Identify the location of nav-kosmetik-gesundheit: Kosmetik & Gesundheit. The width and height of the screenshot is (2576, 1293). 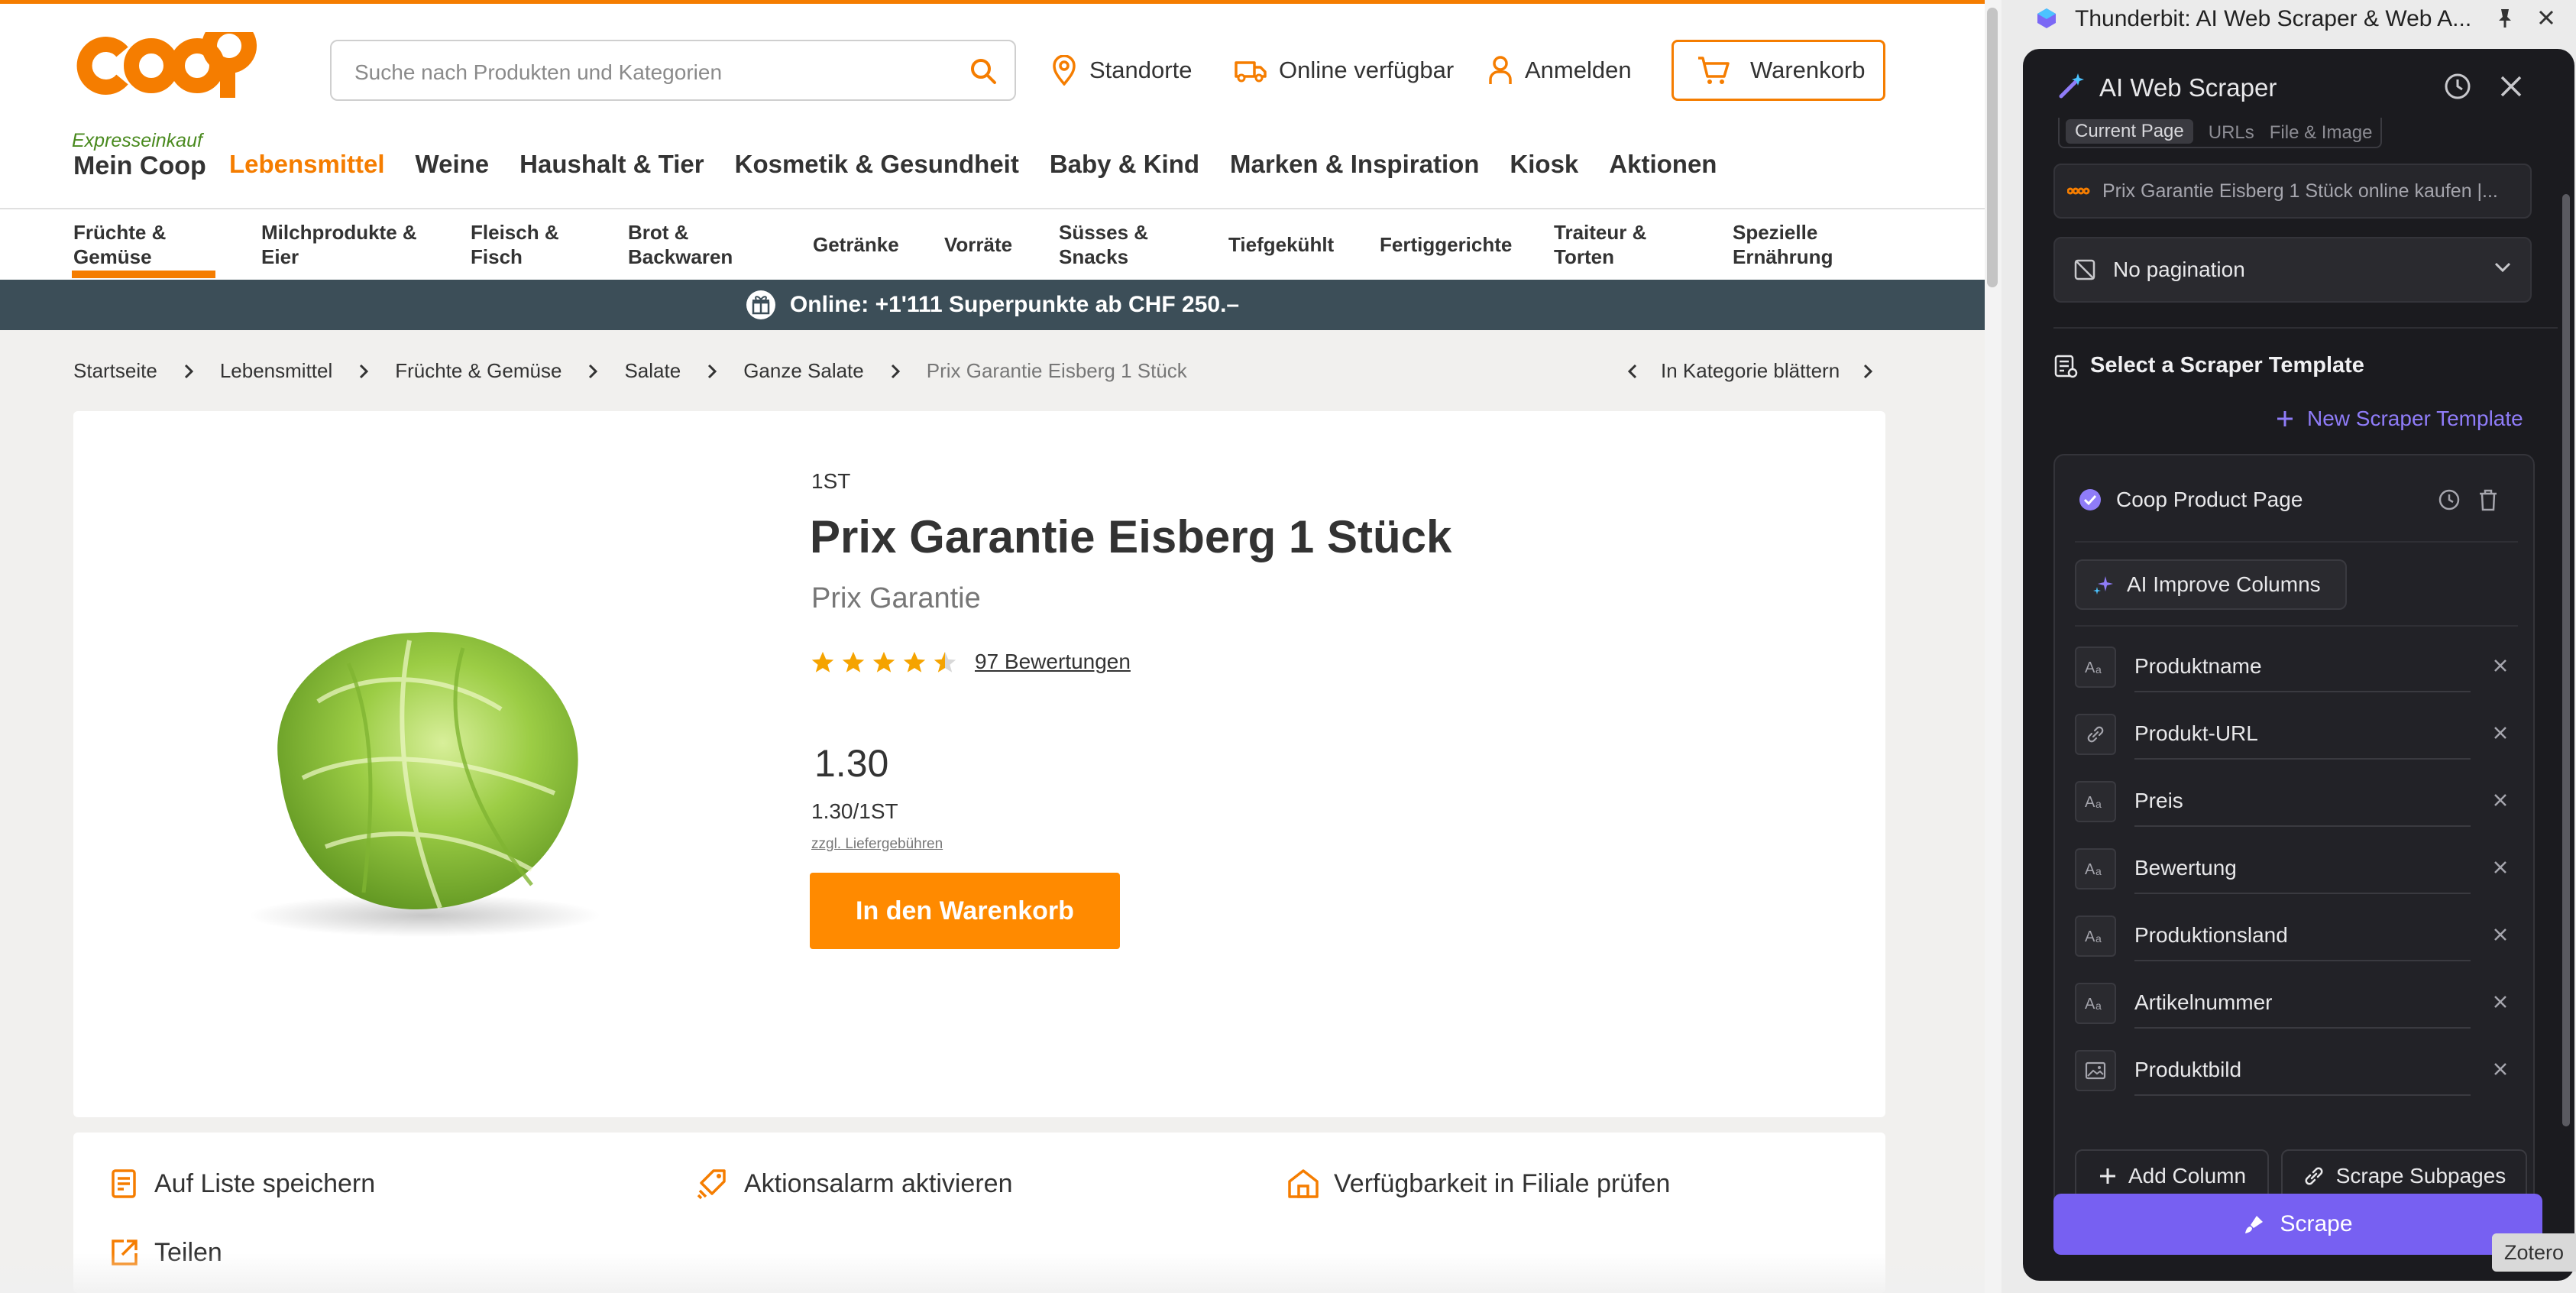
(877, 164).